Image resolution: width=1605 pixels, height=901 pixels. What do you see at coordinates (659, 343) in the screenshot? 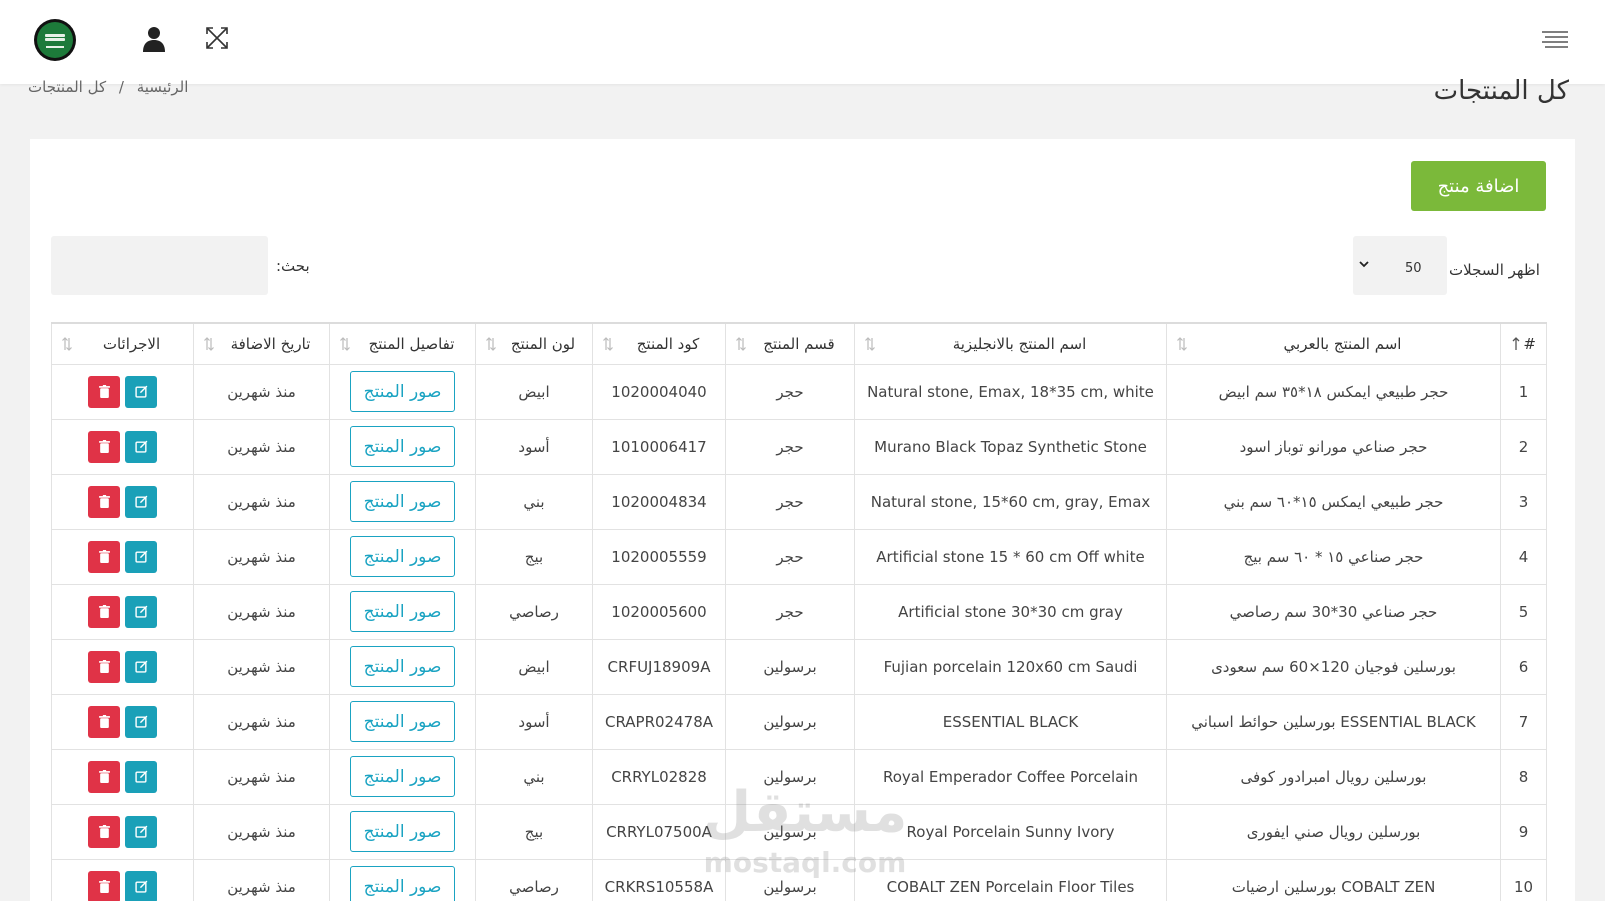
I see `col-header-code: كود المنتج` at bounding box center [659, 343].